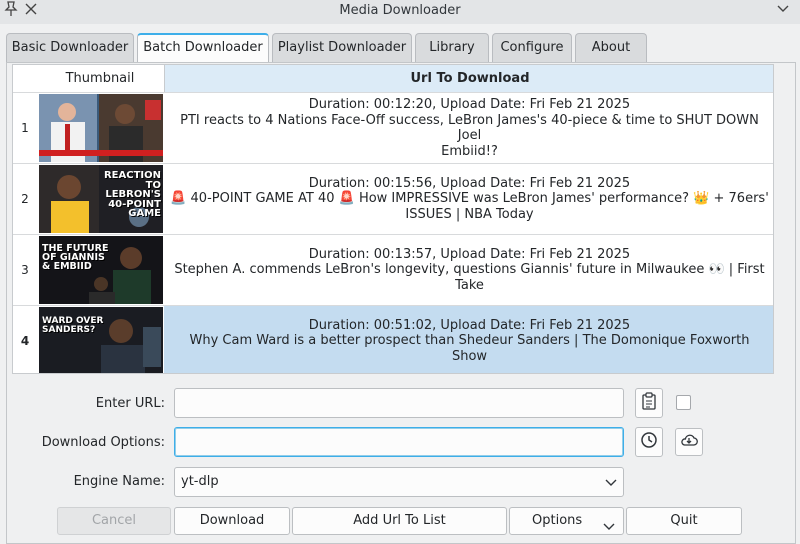 This screenshot has width=800, height=544. I want to click on thumbnail-image: WARD OVER SANDERS?, so click(101, 340).